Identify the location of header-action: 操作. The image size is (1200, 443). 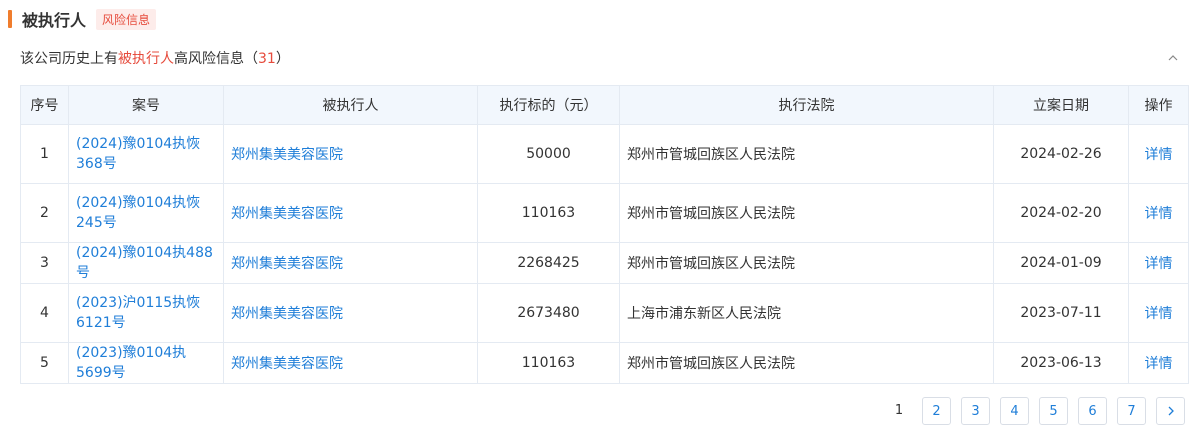
(1158, 105).